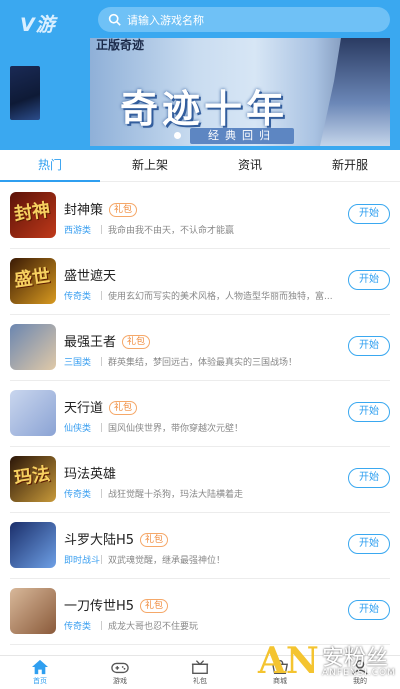  What do you see at coordinates (200, 216) in the screenshot?
I see `game-row: 封神 封神策 礼包西游类 我命由我不由天，不认命才能赢 开始` at bounding box center [200, 216].